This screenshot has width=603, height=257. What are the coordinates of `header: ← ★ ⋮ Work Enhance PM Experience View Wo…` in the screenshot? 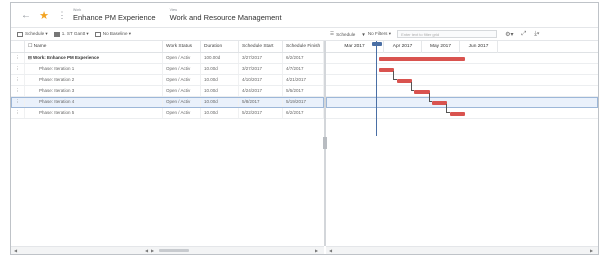 It's located at (304, 15).